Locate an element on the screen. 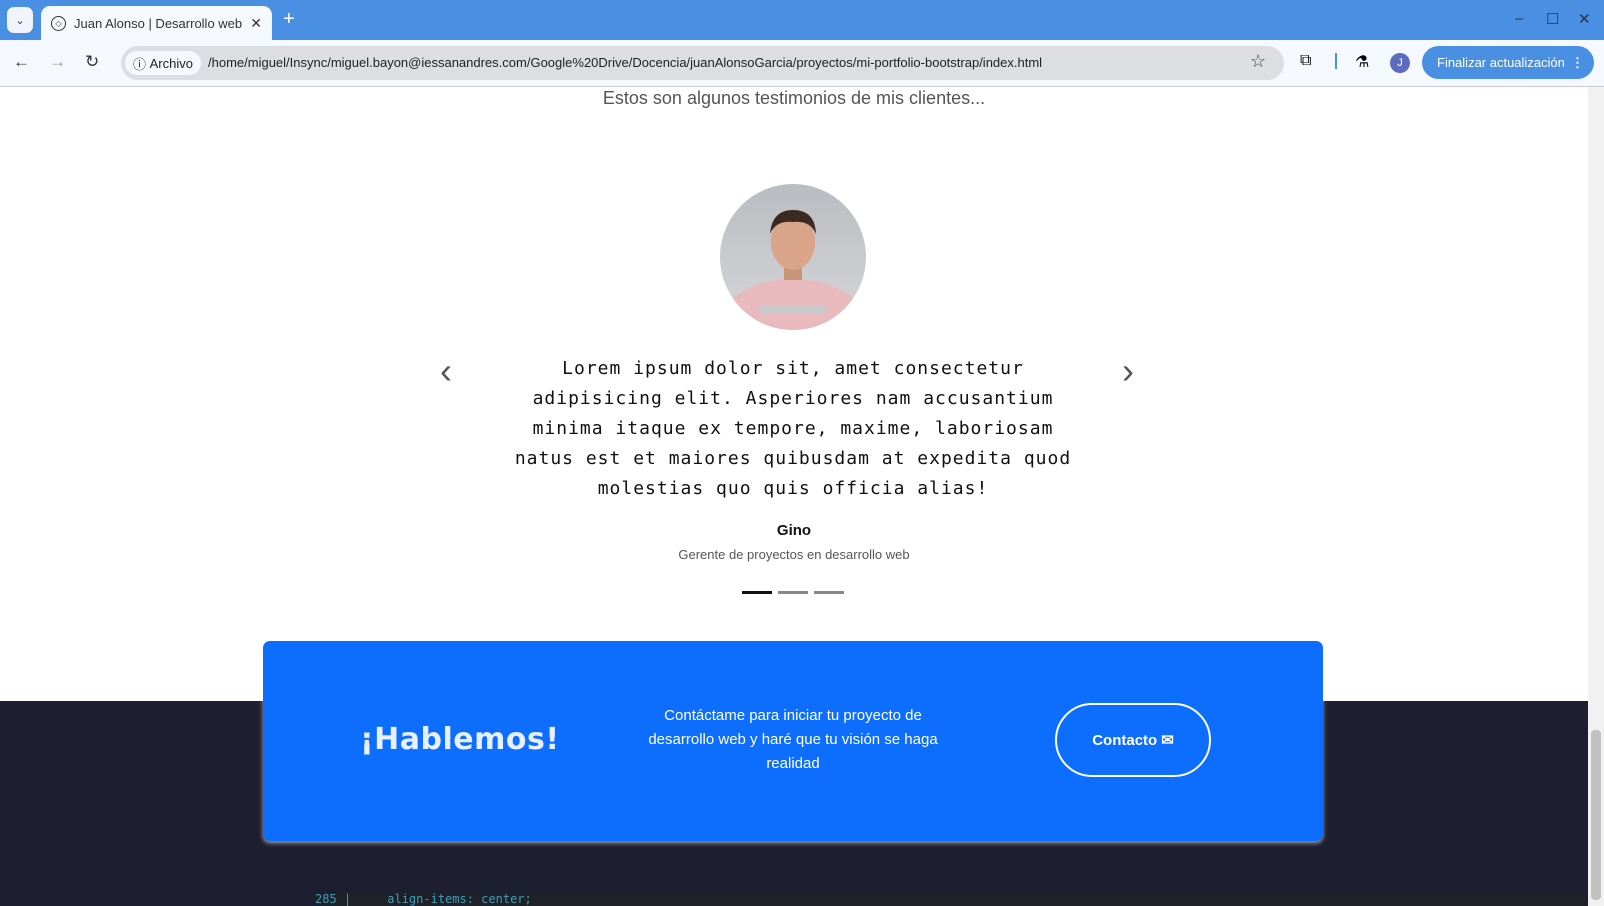  profile-avatar: J is located at coordinates (1400, 63).